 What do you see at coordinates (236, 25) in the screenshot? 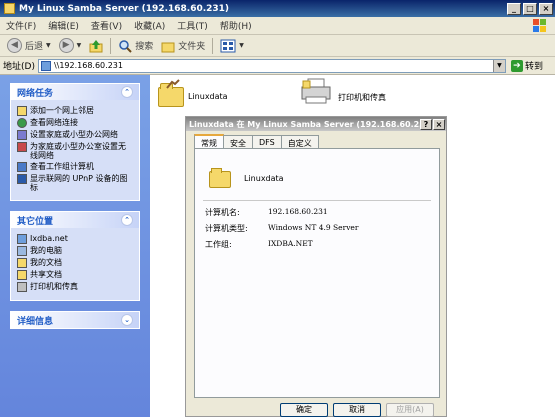
I see `menu-help: 帮助(H)` at bounding box center [236, 25].